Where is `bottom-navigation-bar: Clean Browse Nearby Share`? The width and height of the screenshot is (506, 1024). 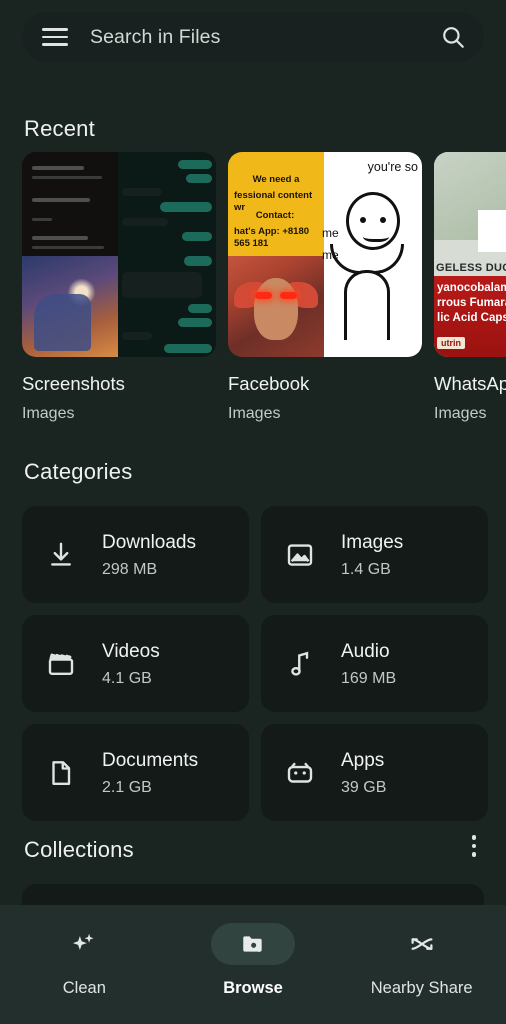 bottom-navigation-bar: Clean Browse Nearby Share is located at coordinates (253, 964).